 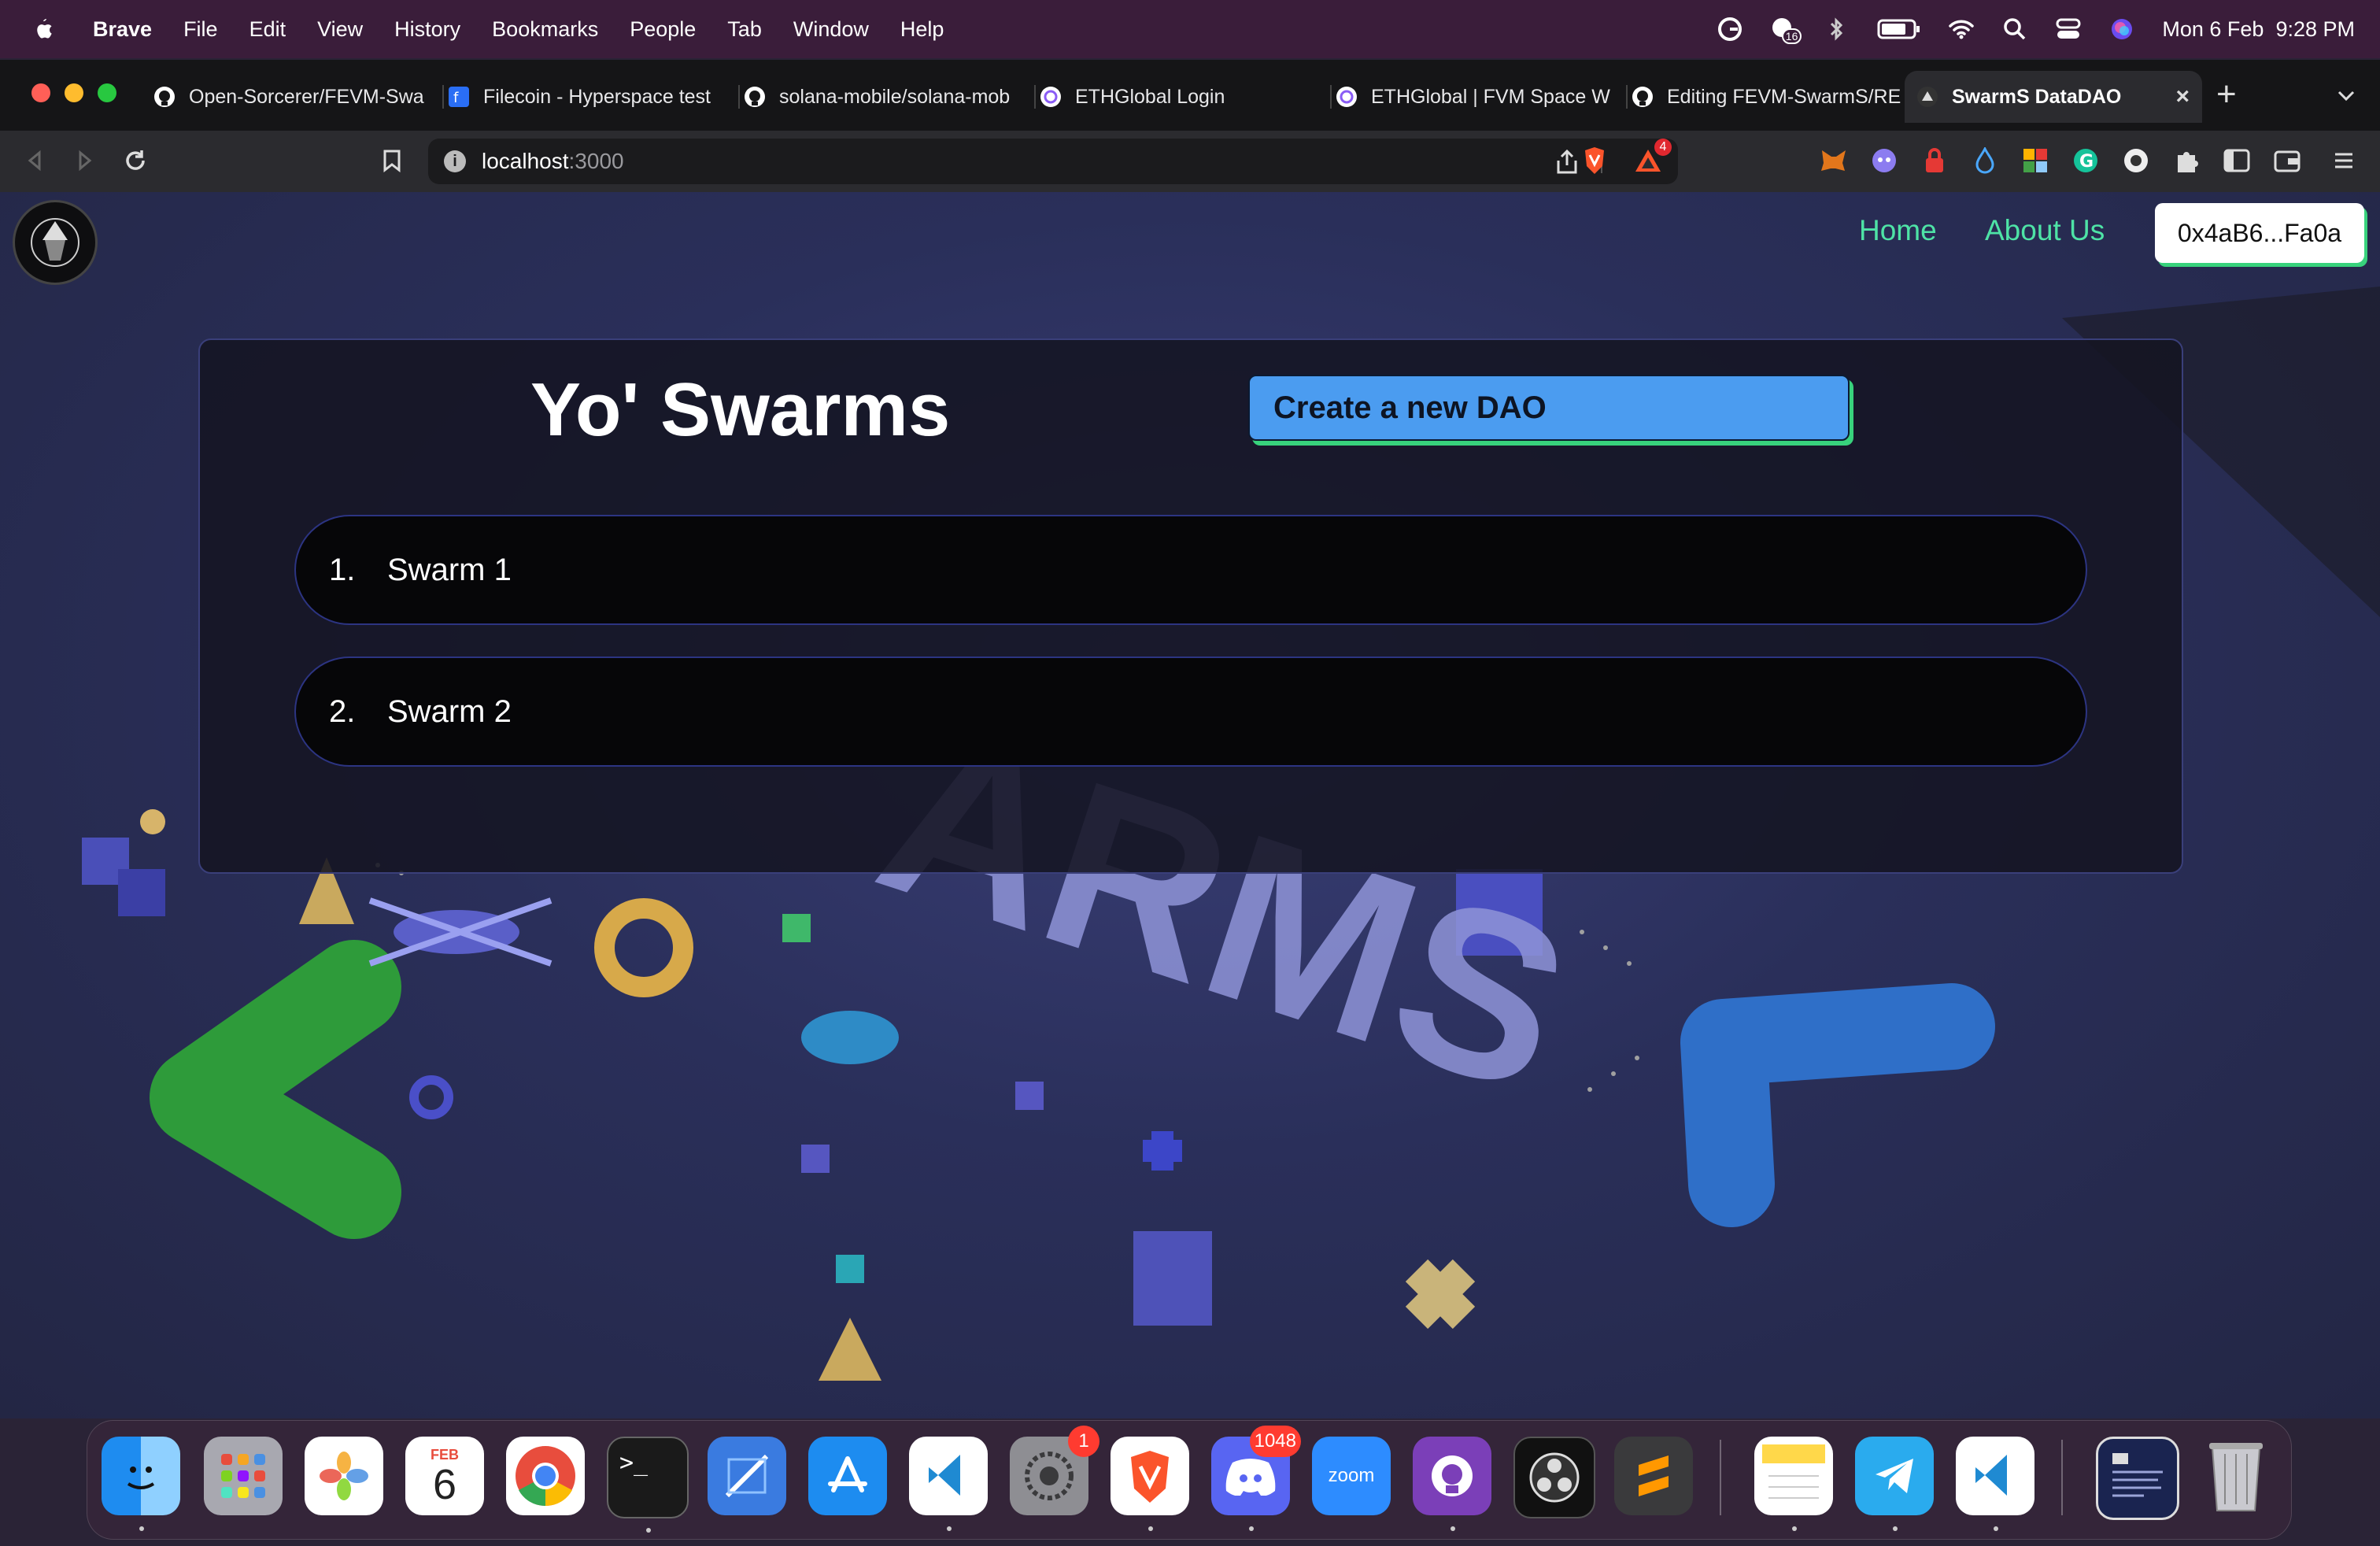 I want to click on bookmark-icon, so click(x=392, y=160).